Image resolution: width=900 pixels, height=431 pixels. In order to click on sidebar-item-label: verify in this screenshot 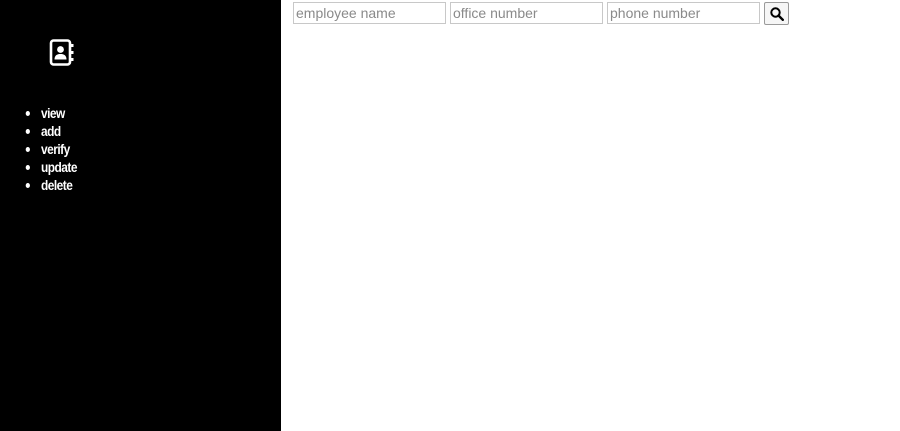, I will do `click(55, 149)`.